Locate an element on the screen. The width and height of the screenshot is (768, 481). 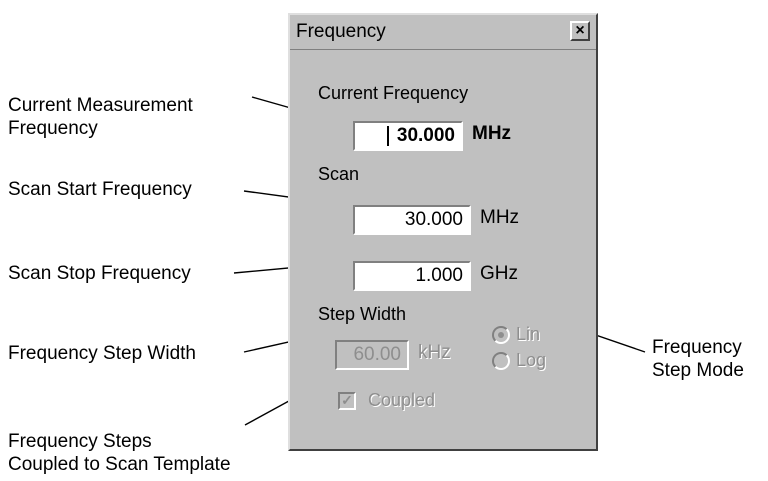
close-icon: × is located at coordinates (580, 30).